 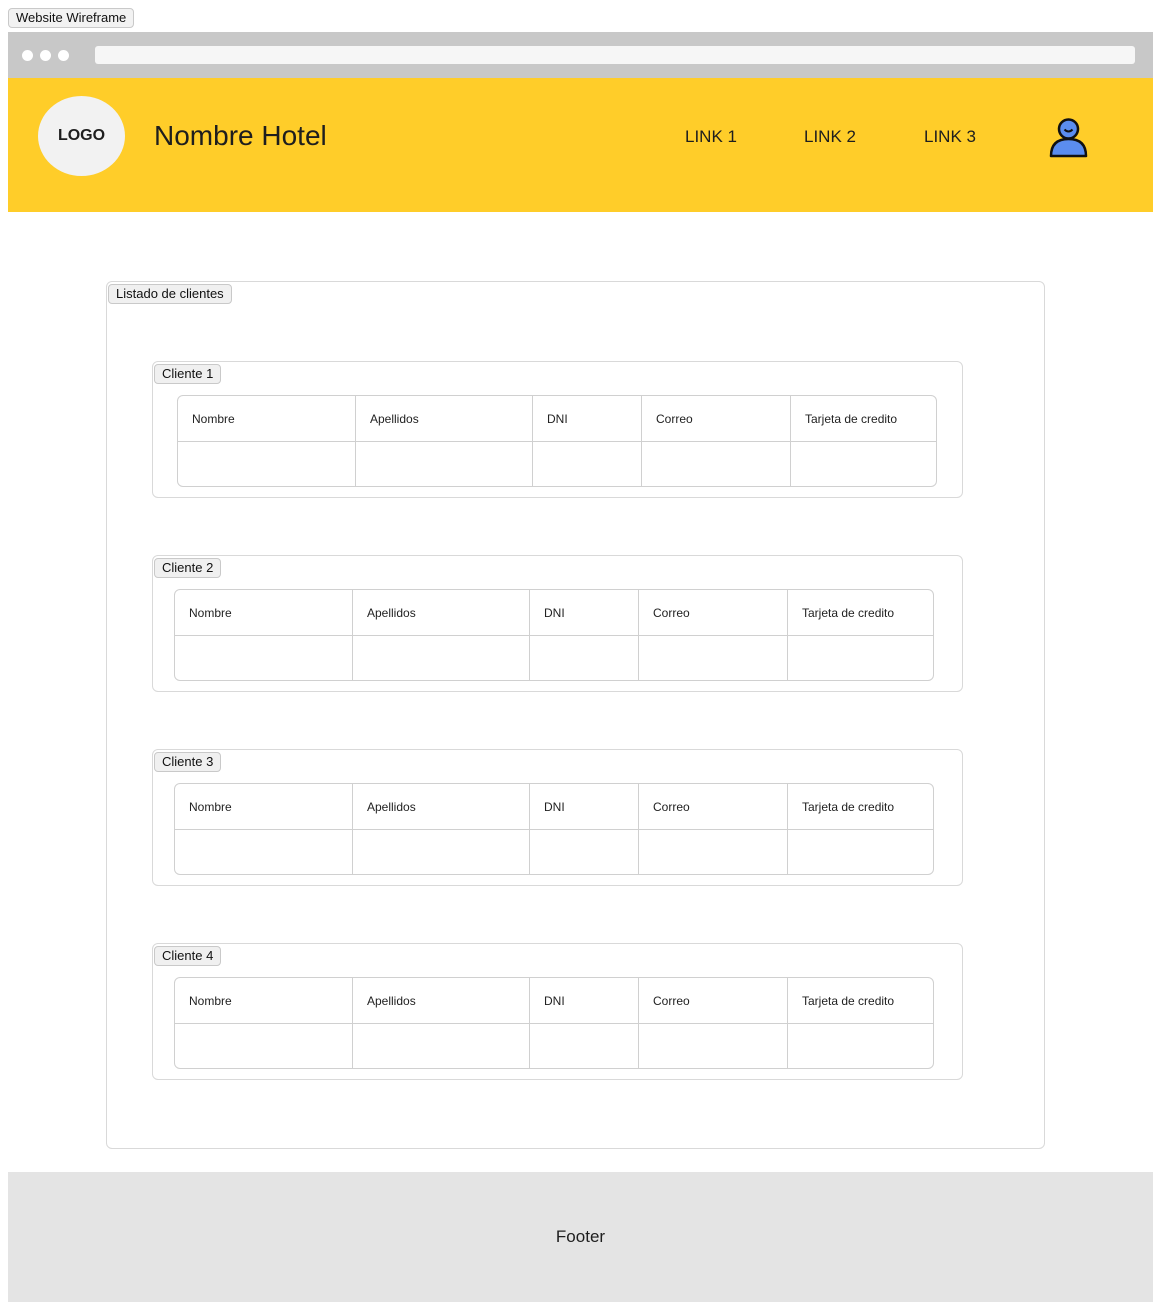 What do you see at coordinates (711, 137) in the screenshot?
I see `nav-link-1: LINK 1` at bounding box center [711, 137].